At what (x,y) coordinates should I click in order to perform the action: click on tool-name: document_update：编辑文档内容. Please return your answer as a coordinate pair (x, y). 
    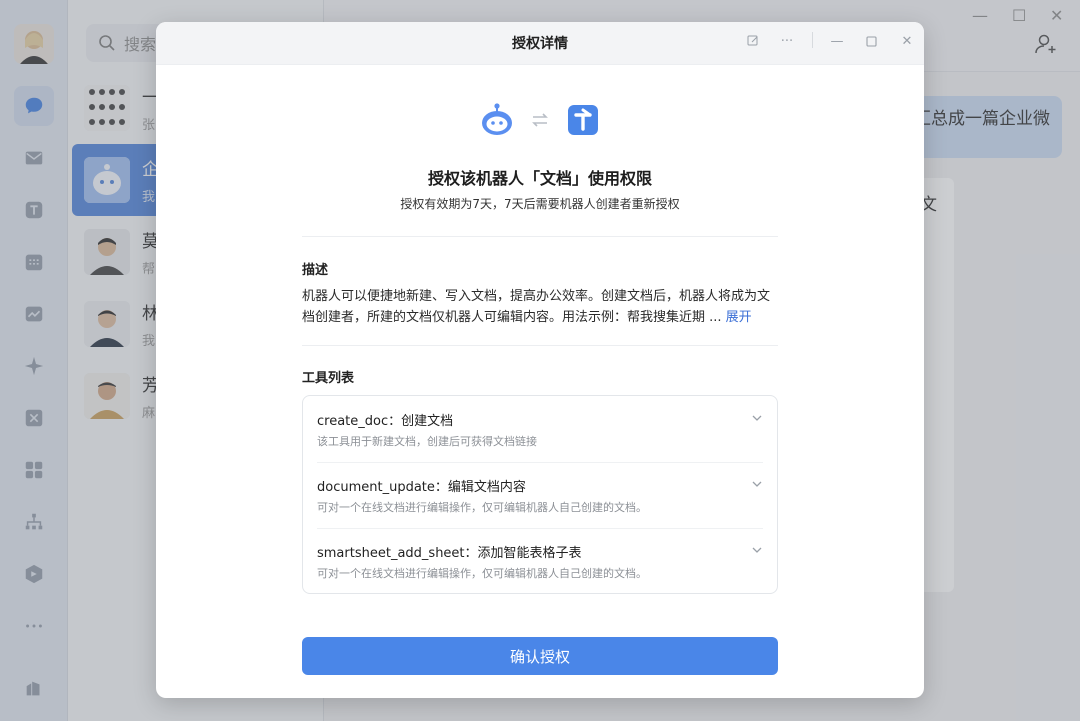
    Looking at the image, I should click on (421, 487).